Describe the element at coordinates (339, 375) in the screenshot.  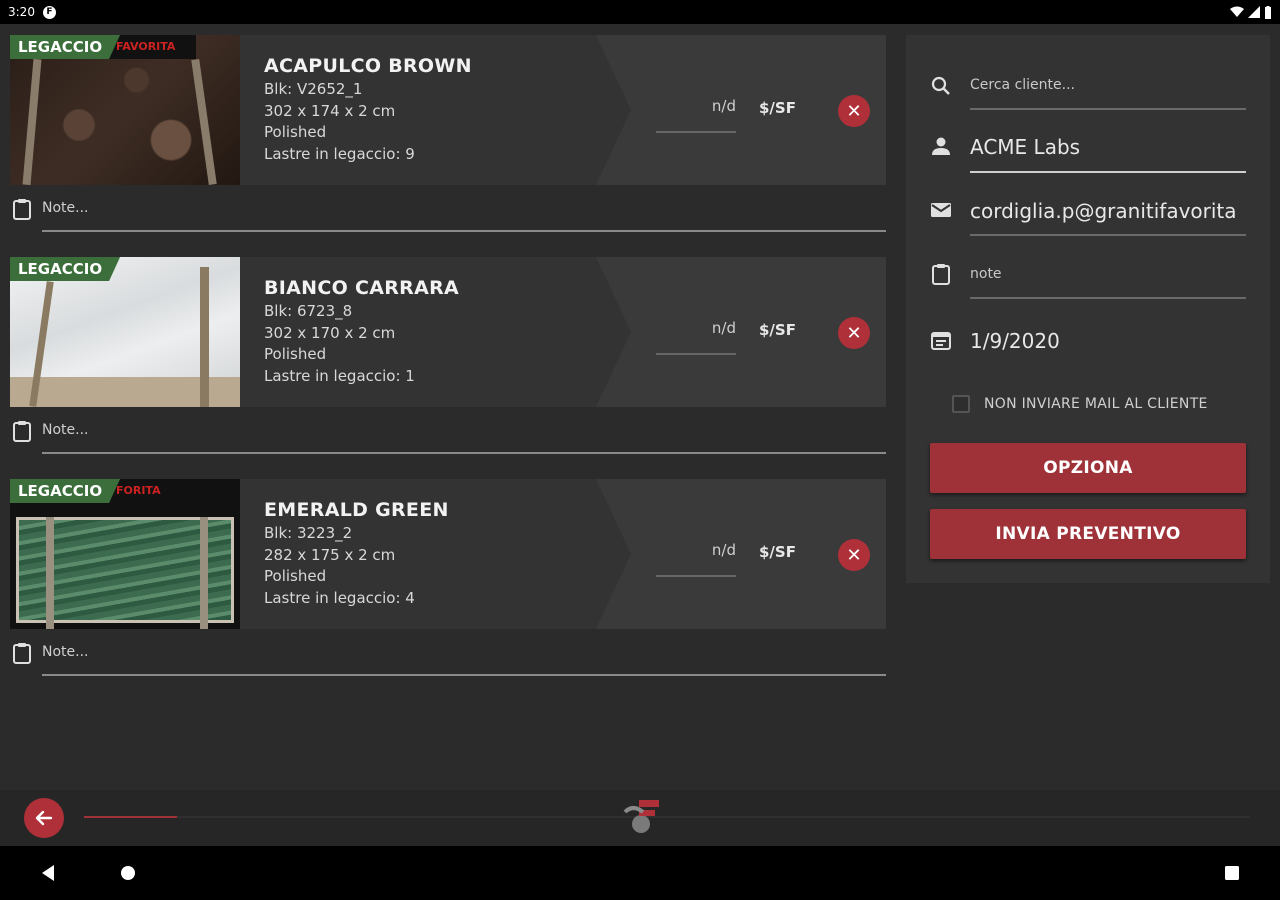
I see `product-slabs: Lastre in legaccio: 1` at that location.